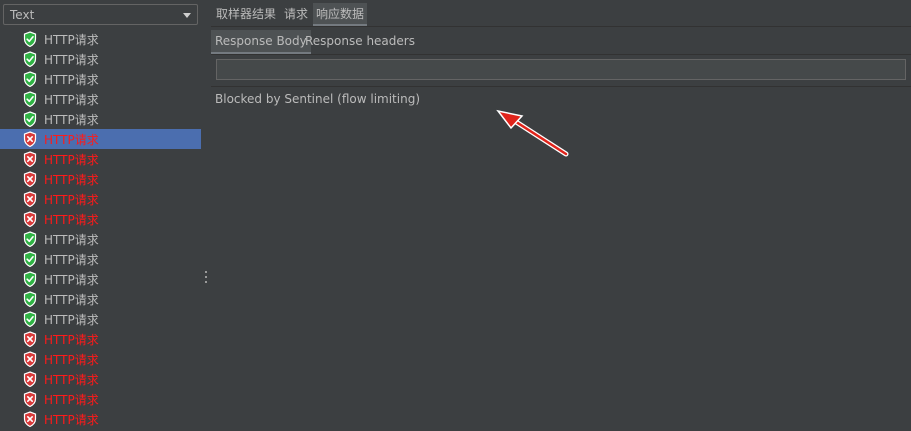 Image resolution: width=911 pixels, height=431 pixels. Describe the element at coordinates (187, 15) in the screenshot. I see `chevron-down-icon` at that location.